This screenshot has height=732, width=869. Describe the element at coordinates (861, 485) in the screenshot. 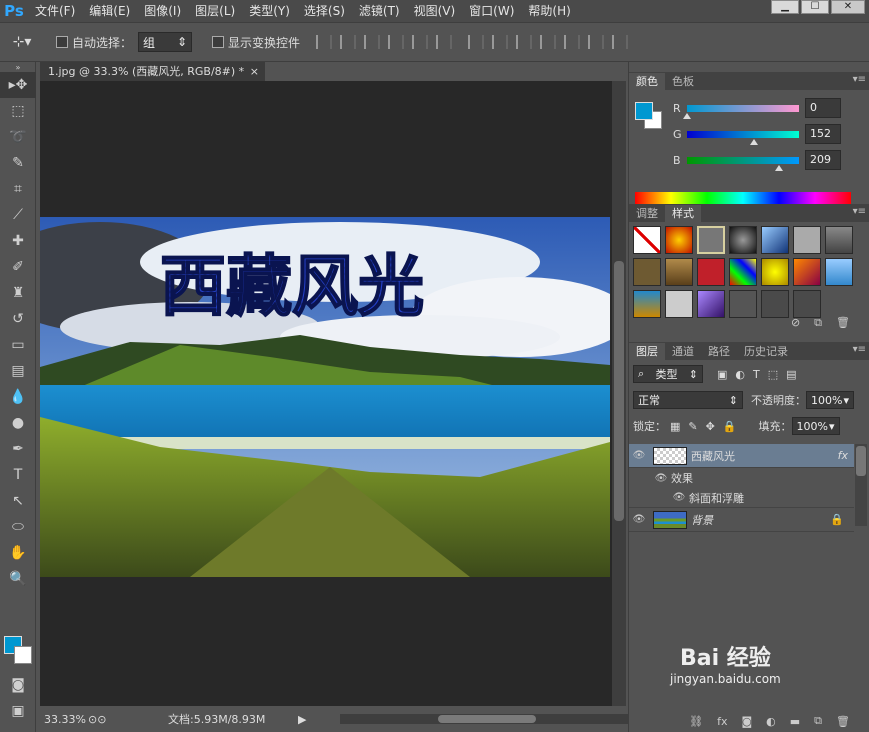

I see `layers-scrollbar` at that location.